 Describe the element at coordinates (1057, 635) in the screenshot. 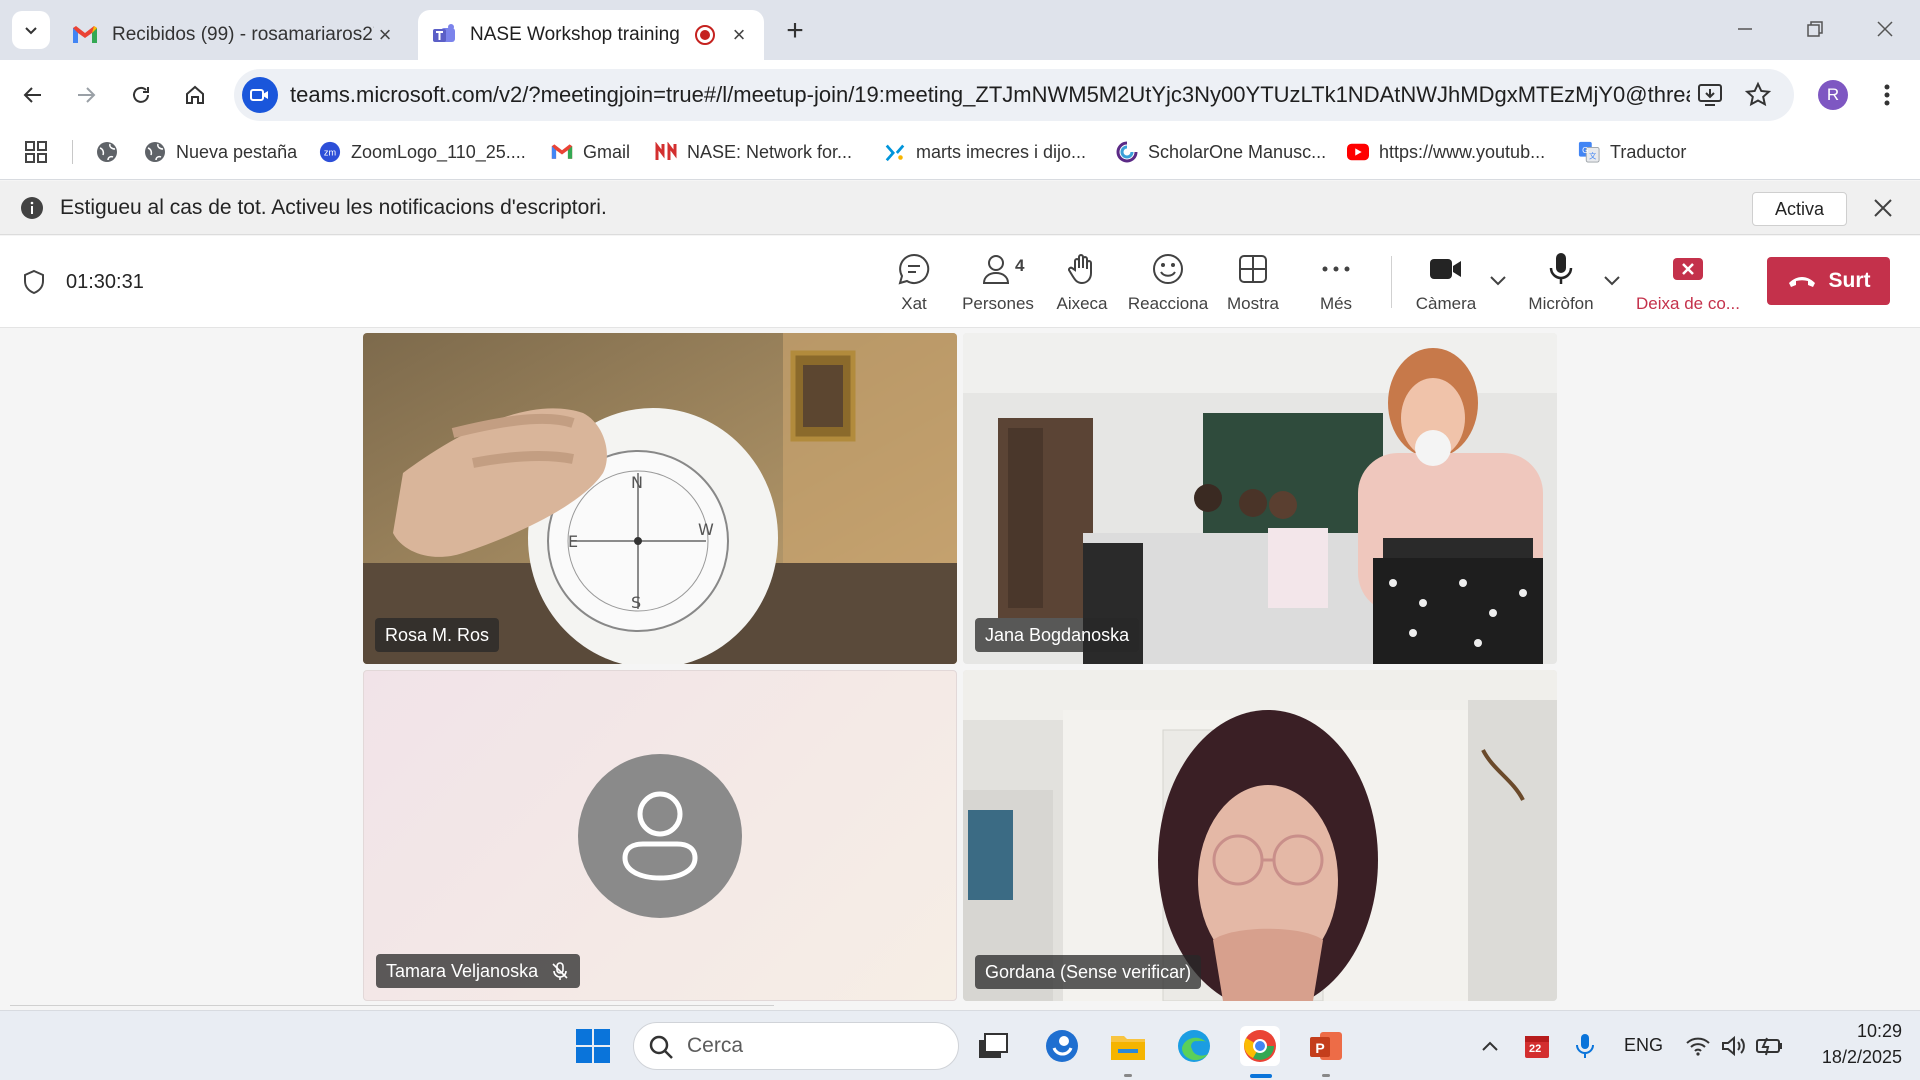

I see `participant-name: Jana Bogdanoska` at that location.